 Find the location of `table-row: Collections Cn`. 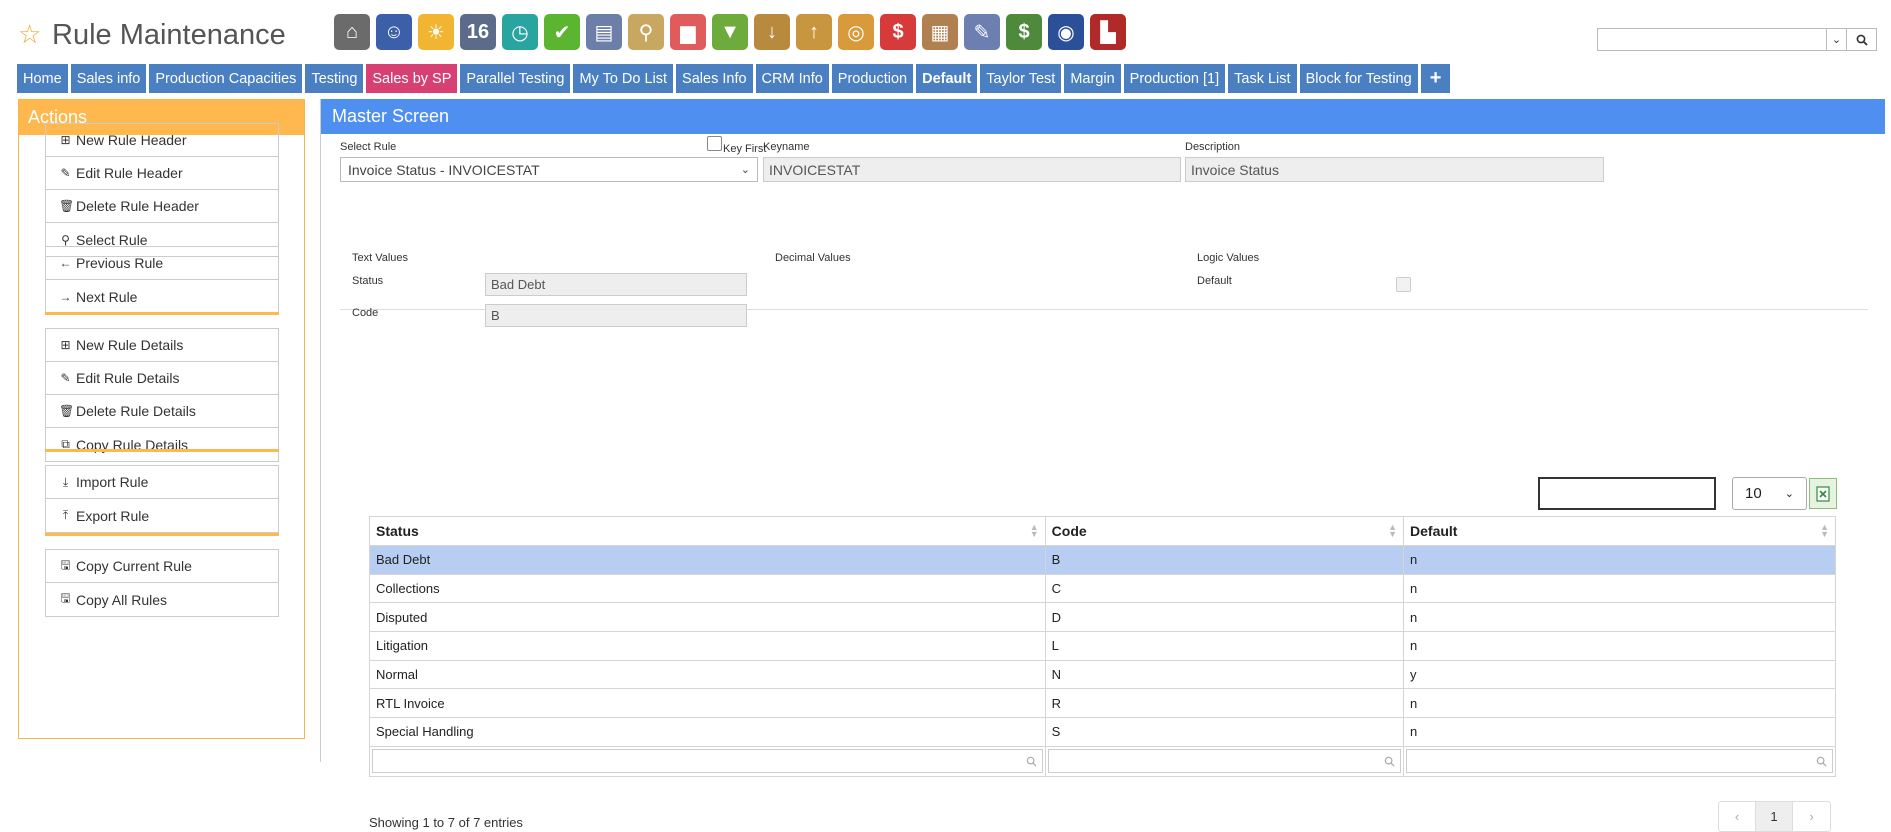

table-row: Collections Cn is located at coordinates (1102, 588).